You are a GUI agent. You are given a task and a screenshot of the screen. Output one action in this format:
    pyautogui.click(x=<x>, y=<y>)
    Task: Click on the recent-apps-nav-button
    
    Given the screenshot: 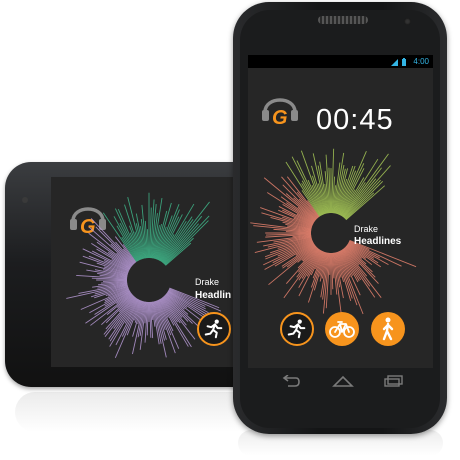 What is the action you would take?
    pyautogui.click(x=394, y=383)
    